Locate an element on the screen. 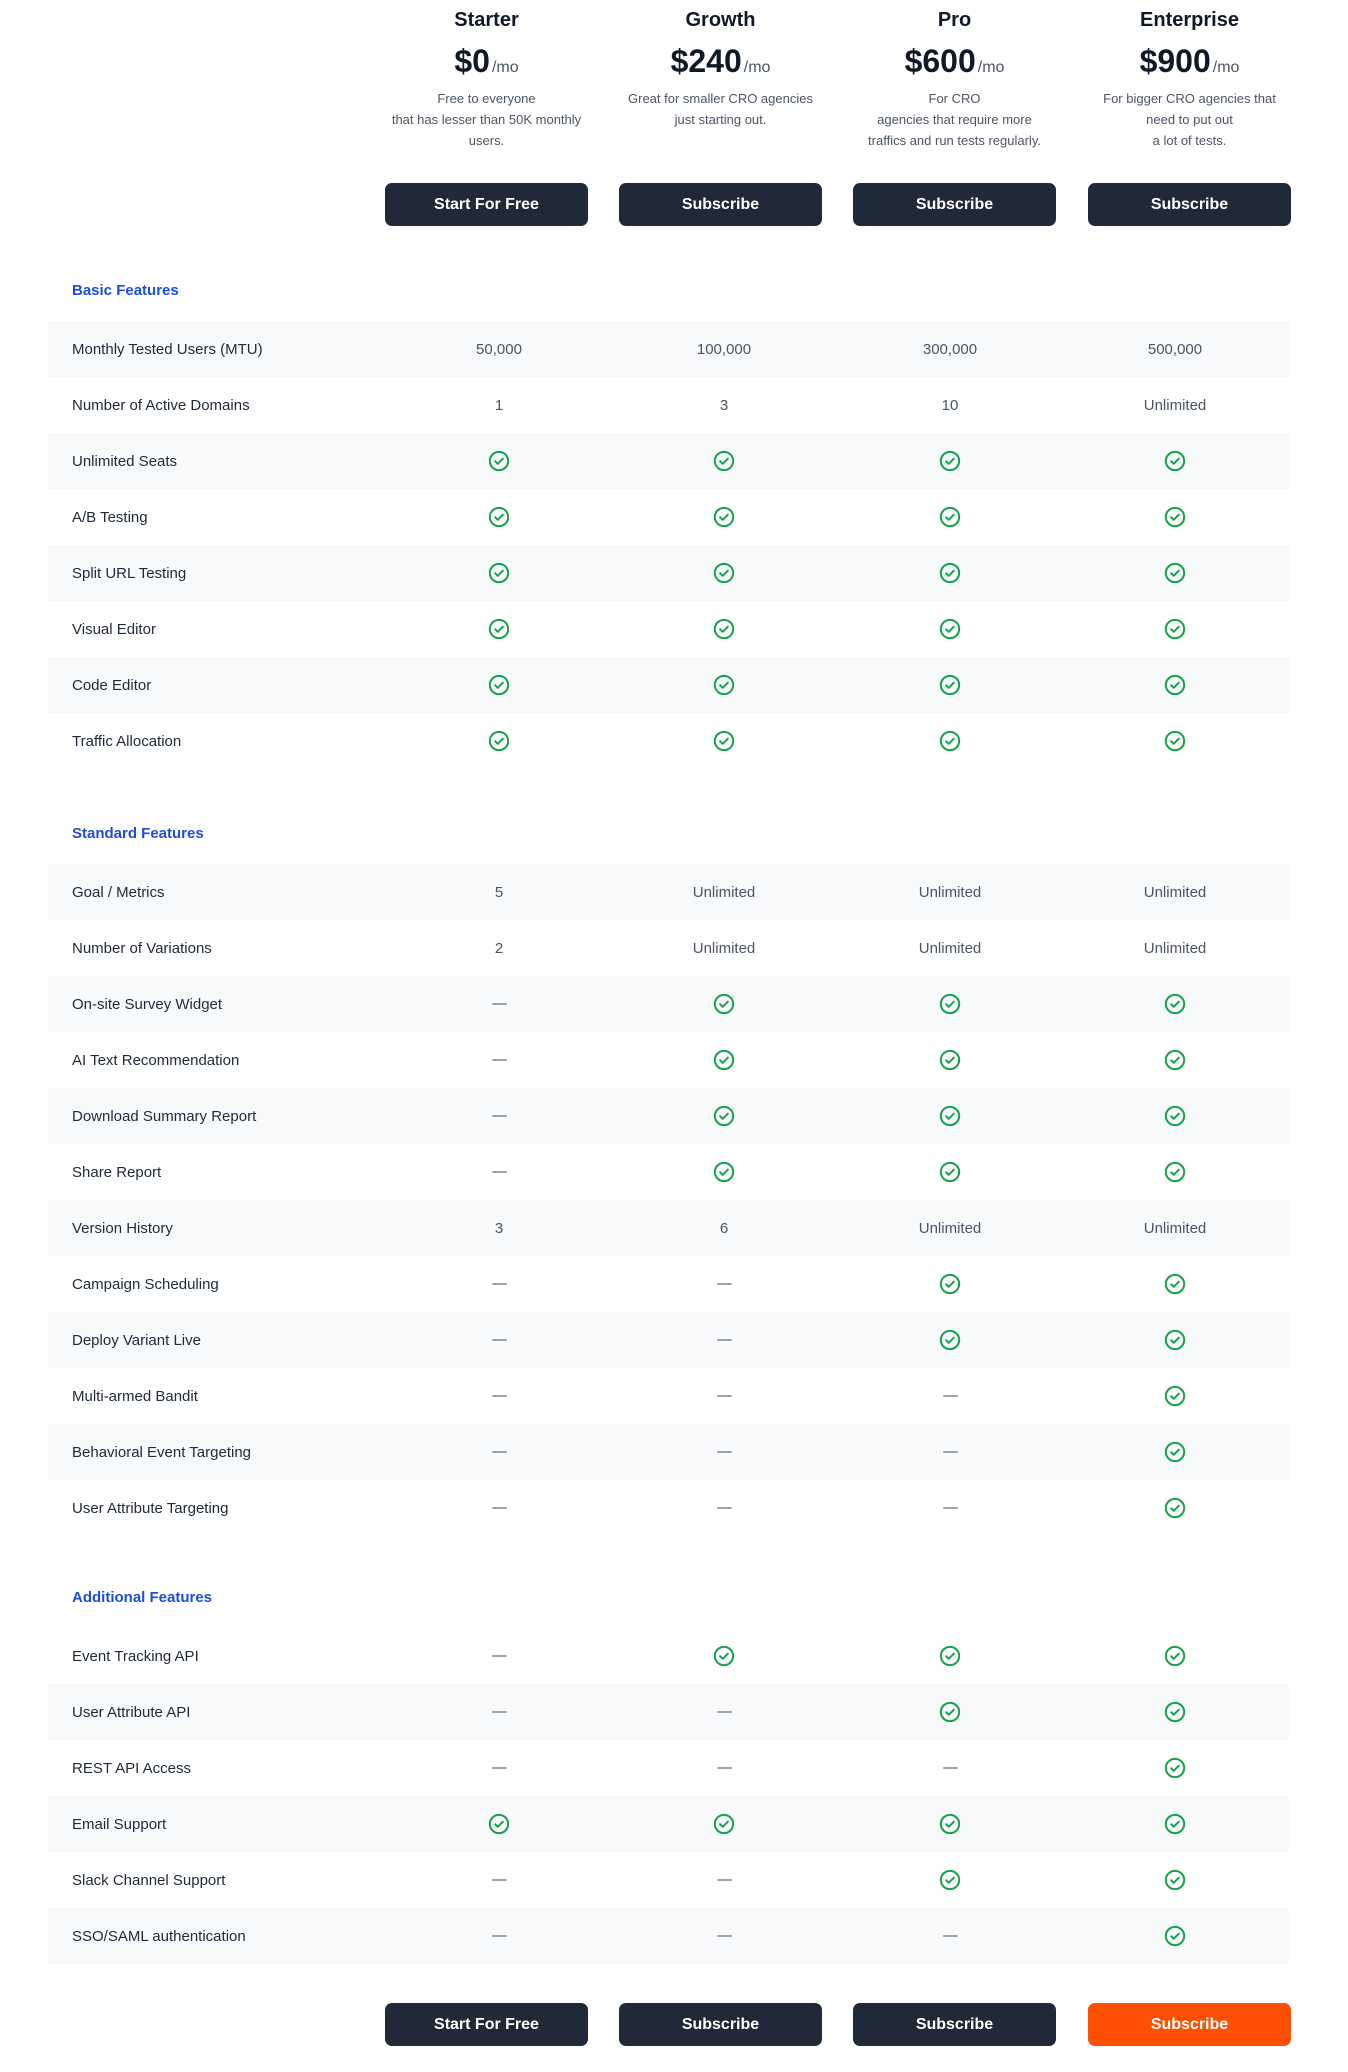  feature-label: Event Tracking API is located at coordinates (135, 1656).